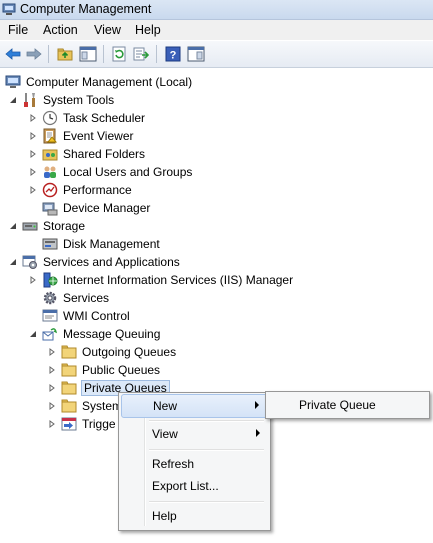 This screenshot has width=433, height=543. What do you see at coordinates (50, 334) in the screenshot?
I see `message-queuing-icon` at bounding box center [50, 334].